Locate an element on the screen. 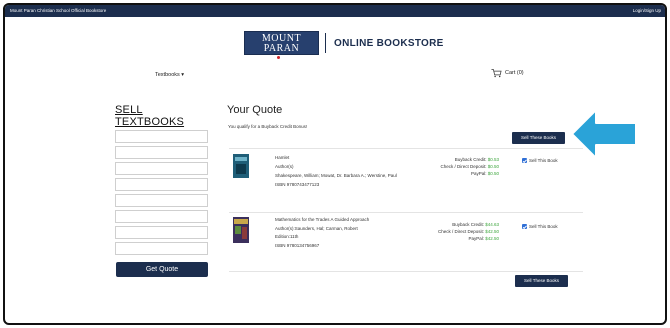 This screenshot has width=670, height=328. logo-line-1: MOUNT PARAN is located at coordinates (281, 43).